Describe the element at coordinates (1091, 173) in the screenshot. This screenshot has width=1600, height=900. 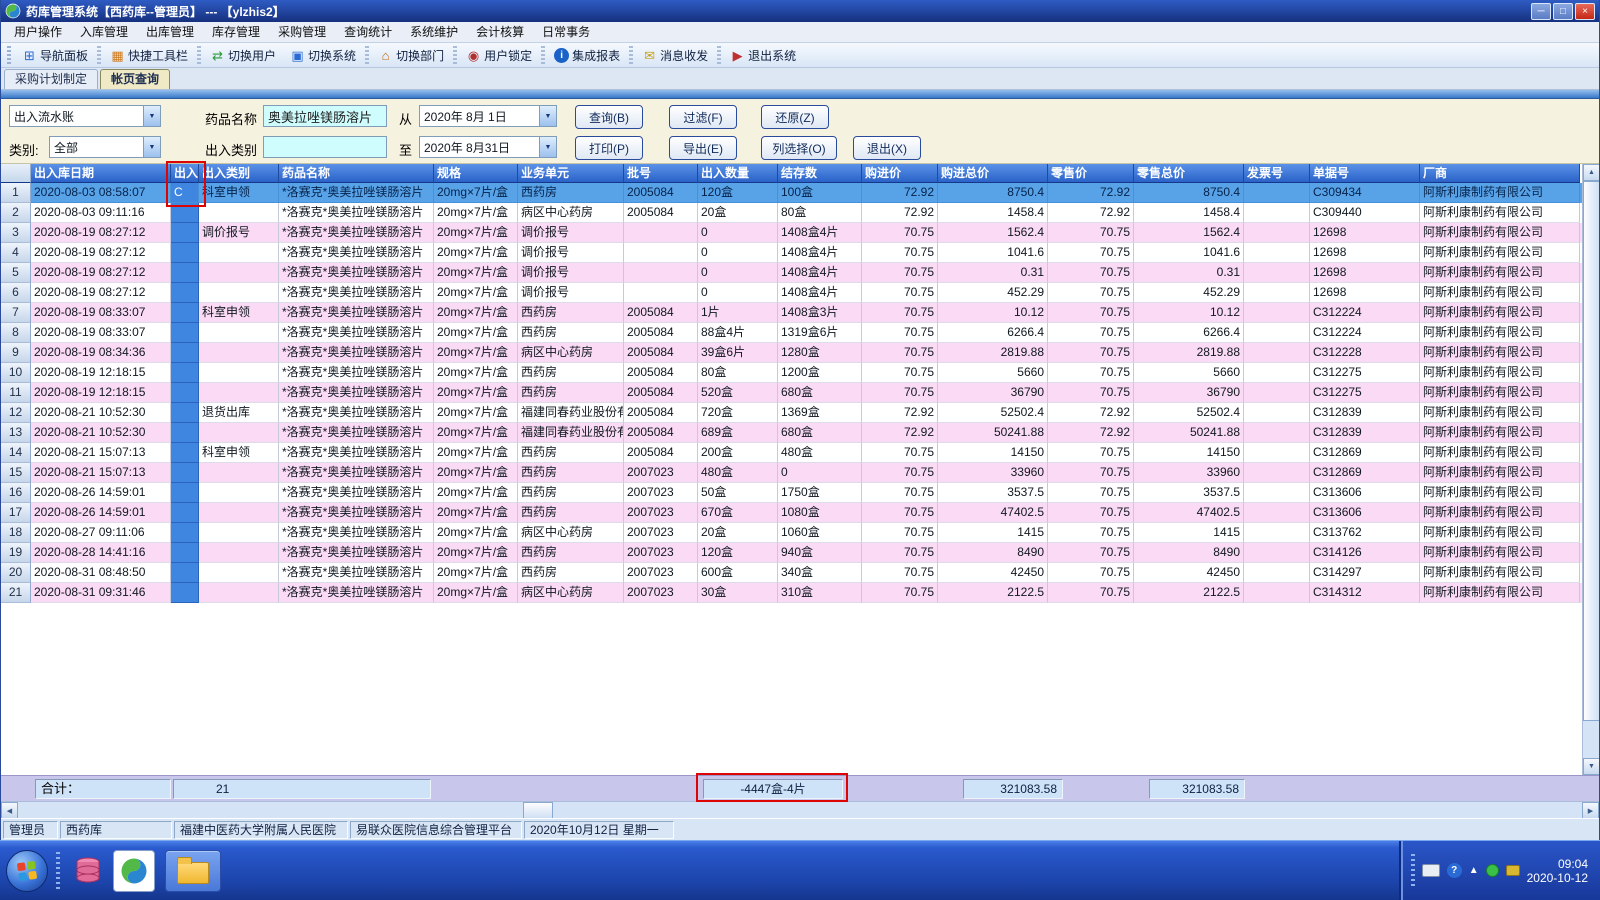
I see `column-header-retail-price: 零售价` at that location.